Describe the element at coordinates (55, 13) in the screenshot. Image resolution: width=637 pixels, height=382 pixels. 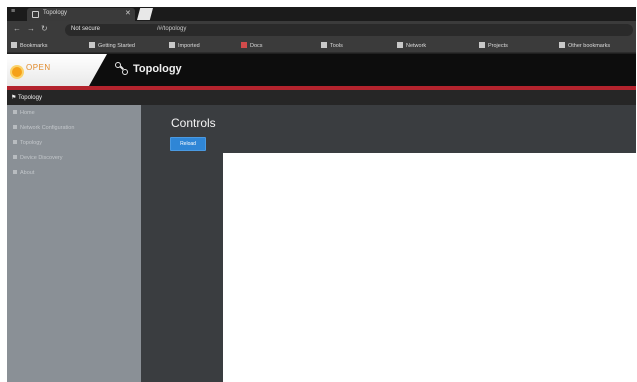
I see `tab-title: Topology` at that location.